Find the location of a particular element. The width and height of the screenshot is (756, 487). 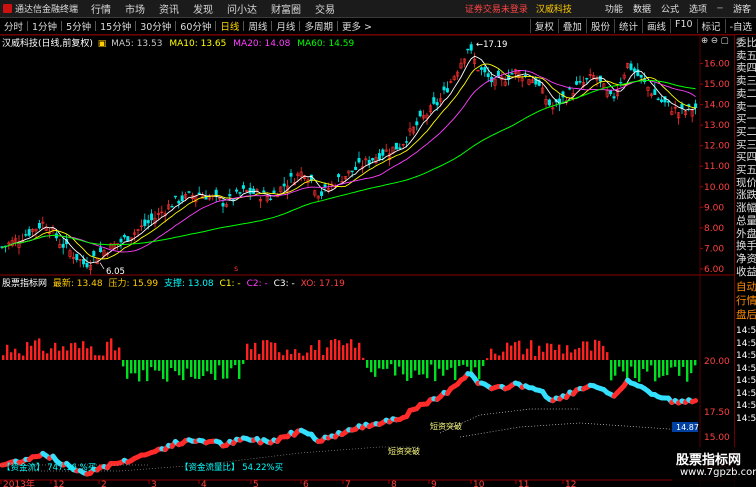

menu-wenxiaoda: 问小达 is located at coordinates (242, 8).